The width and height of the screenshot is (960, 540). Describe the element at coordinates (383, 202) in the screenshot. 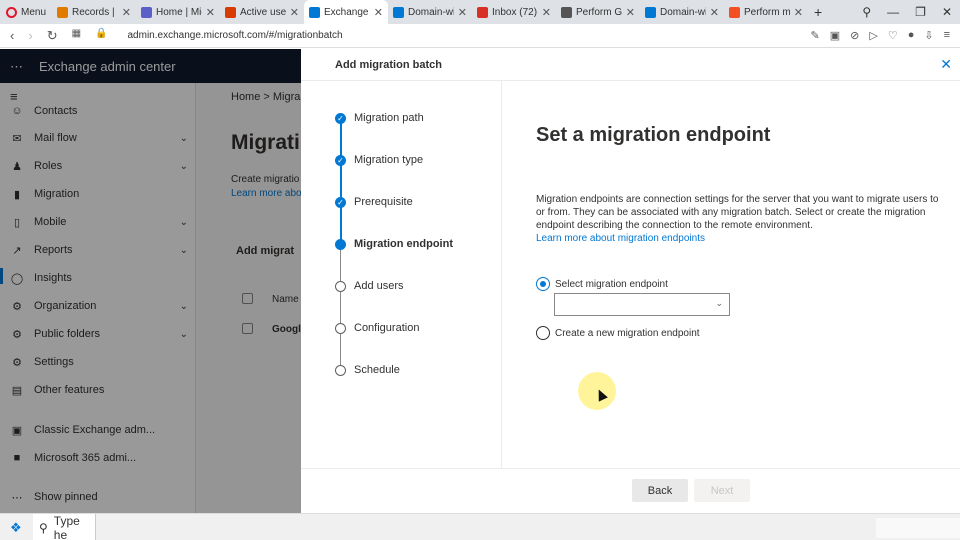

I see `step-label: Prerequisite` at that location.